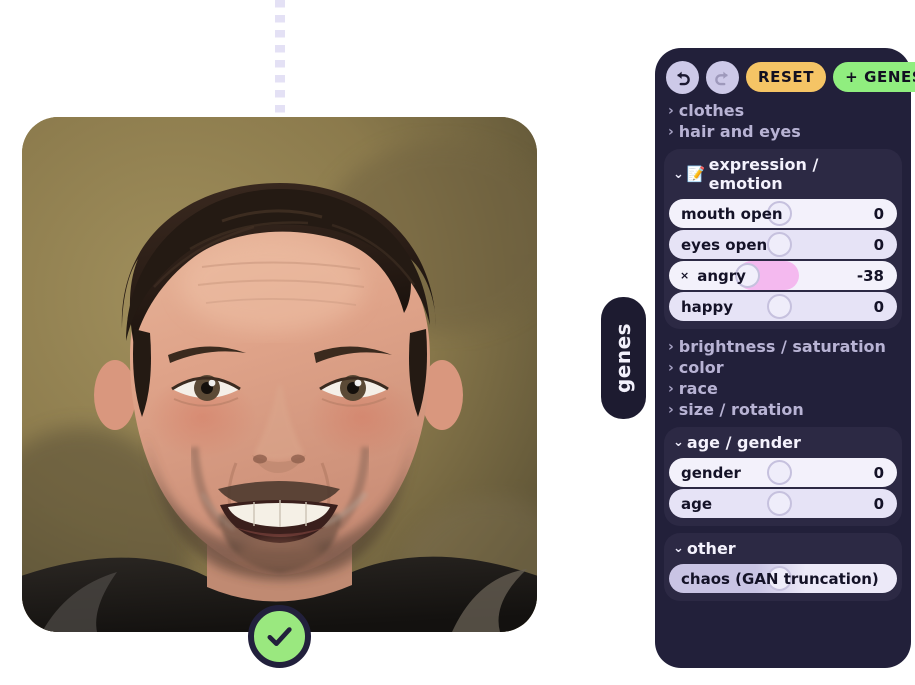 The image size is (915, 685). I want to click on slider-row-eyes-open: eyes open 0, so click(783, 244).